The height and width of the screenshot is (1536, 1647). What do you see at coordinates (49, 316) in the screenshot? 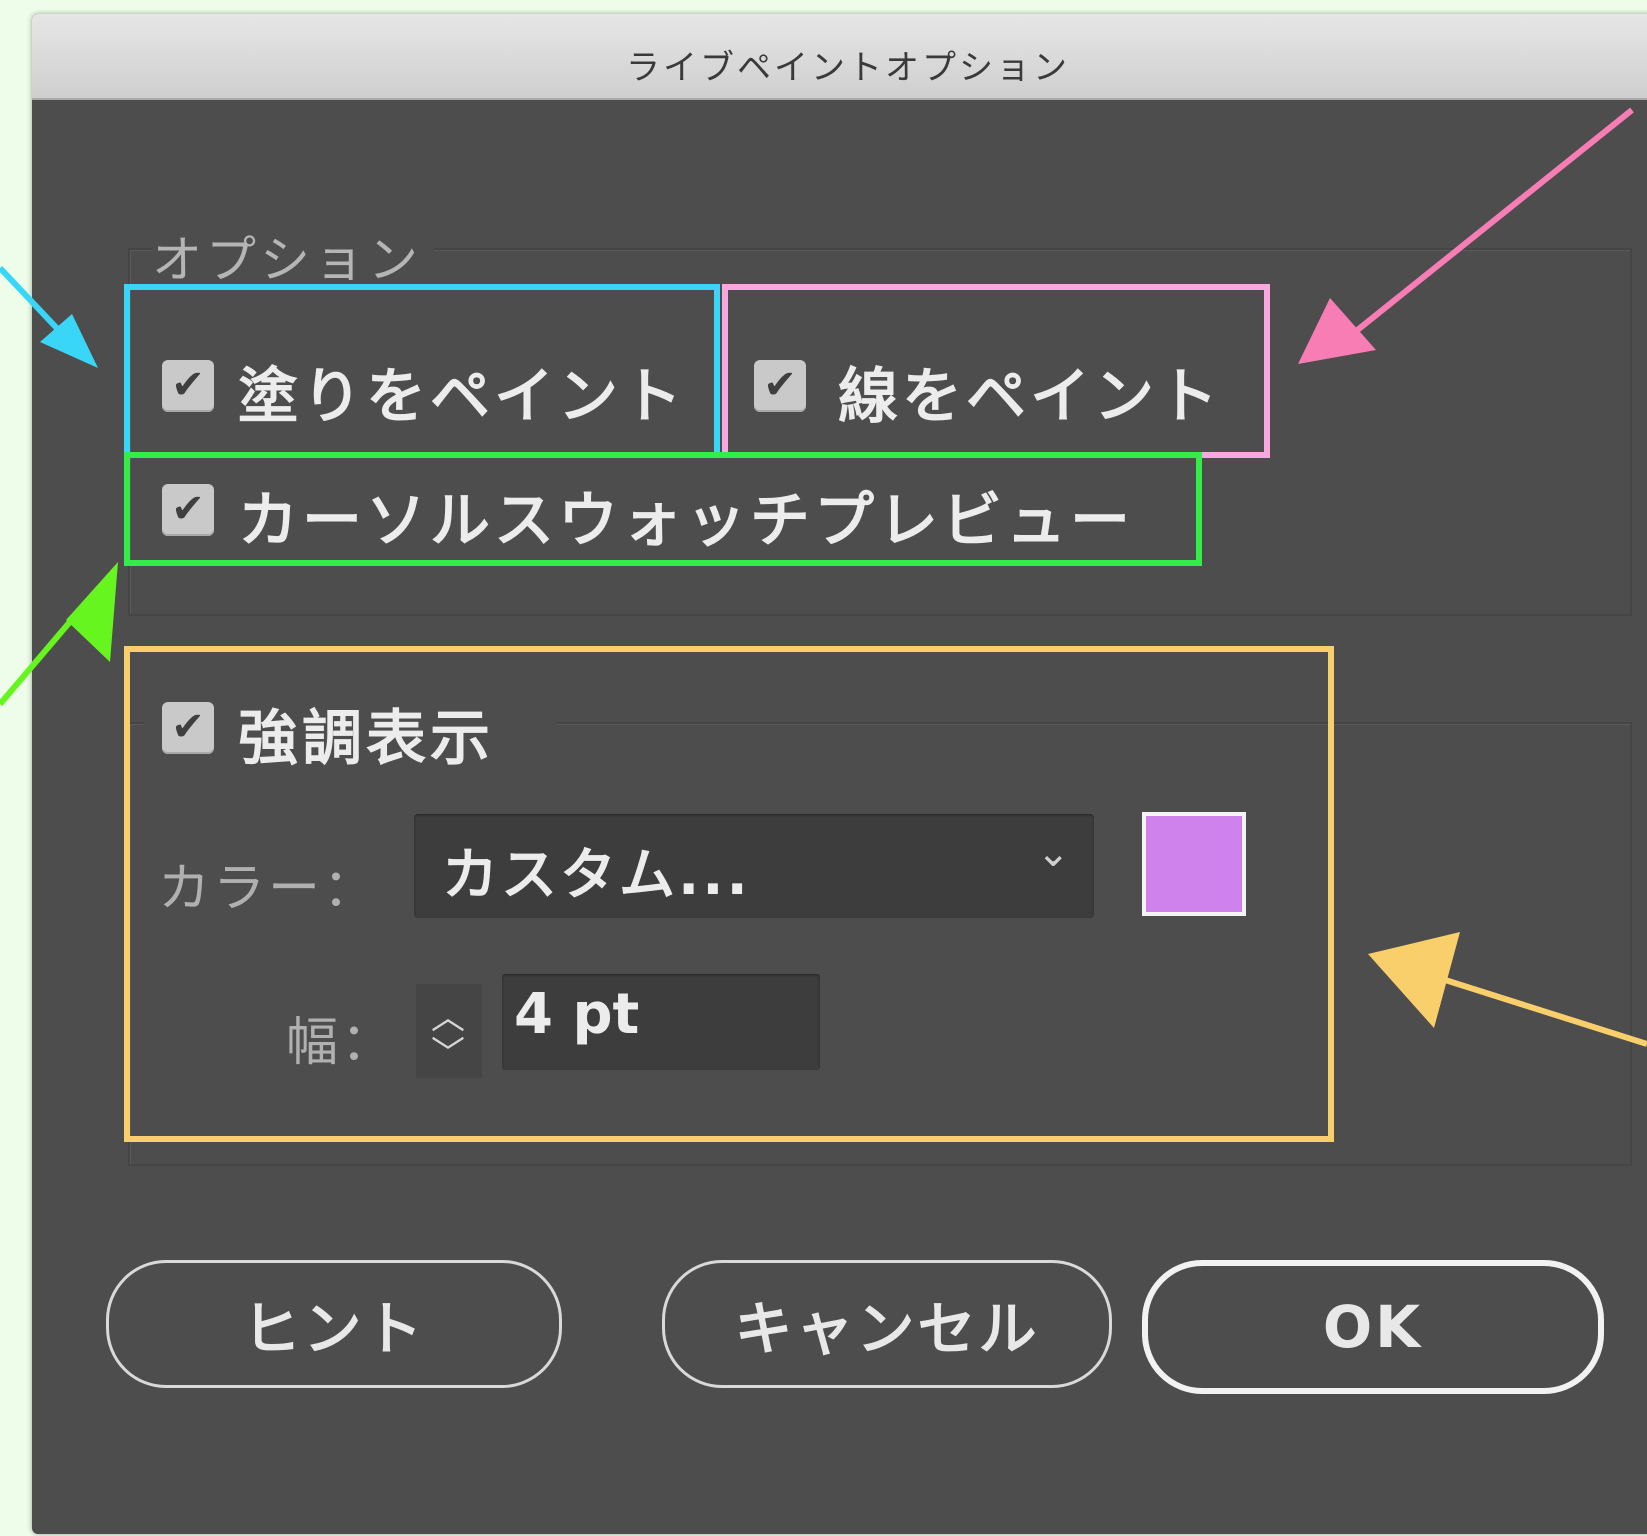
I see `annotation-arrow-blue` at bounding box center [49, 316].